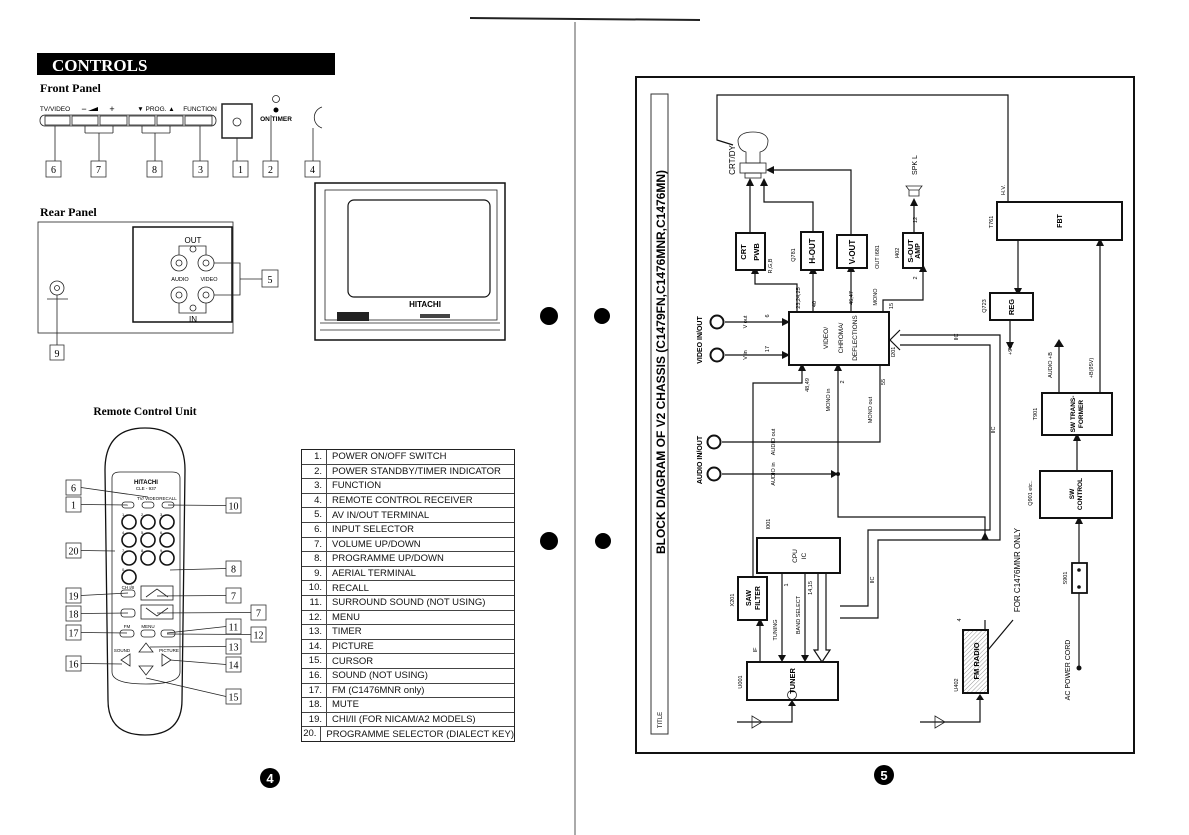 The height and width of the screenshot is (835, 1189). What do you see at coordinates (408, 574) in the screenshot?
I see `legend-row: 9. AERIAL TERMINAL` at bounding box center [408, 574].